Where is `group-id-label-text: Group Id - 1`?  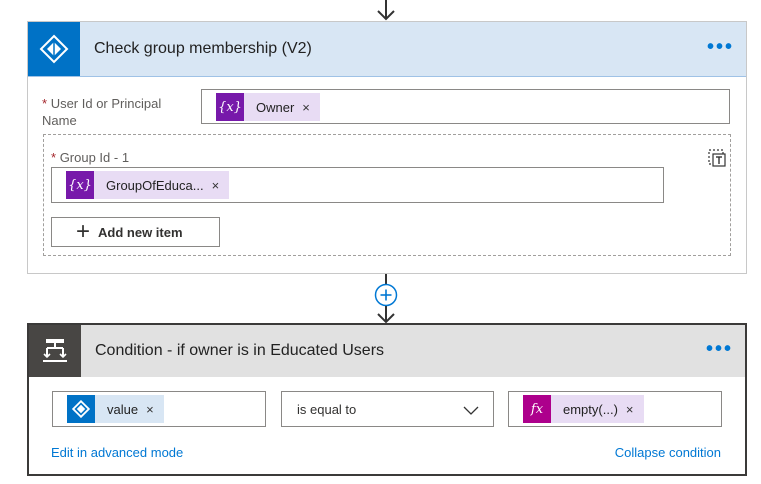
group-id-label-text: Group Id - 1 is located at coordinates (94, 157).